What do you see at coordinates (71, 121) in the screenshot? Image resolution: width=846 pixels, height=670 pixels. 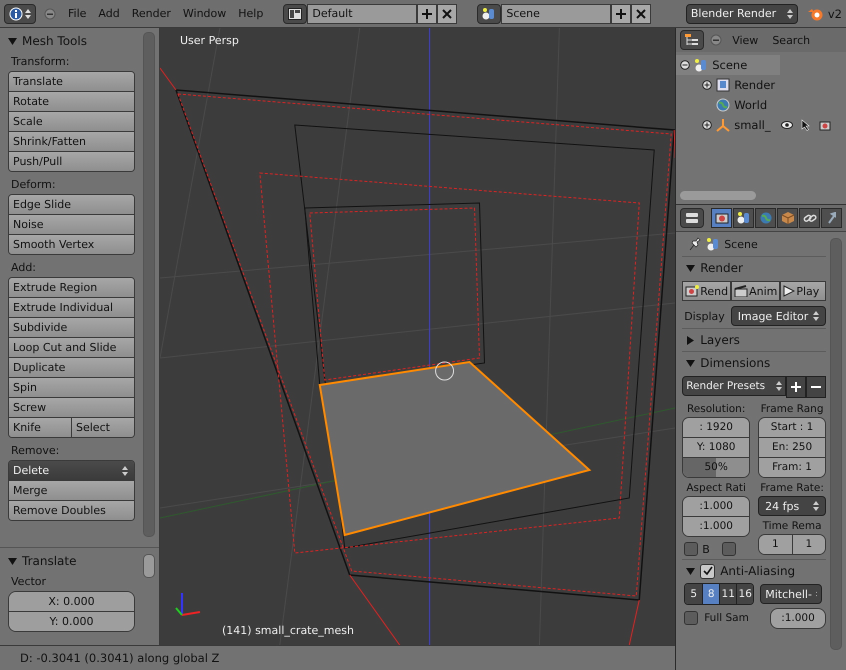 I see `tool-button: Scale` at bounding box center [71, 121].